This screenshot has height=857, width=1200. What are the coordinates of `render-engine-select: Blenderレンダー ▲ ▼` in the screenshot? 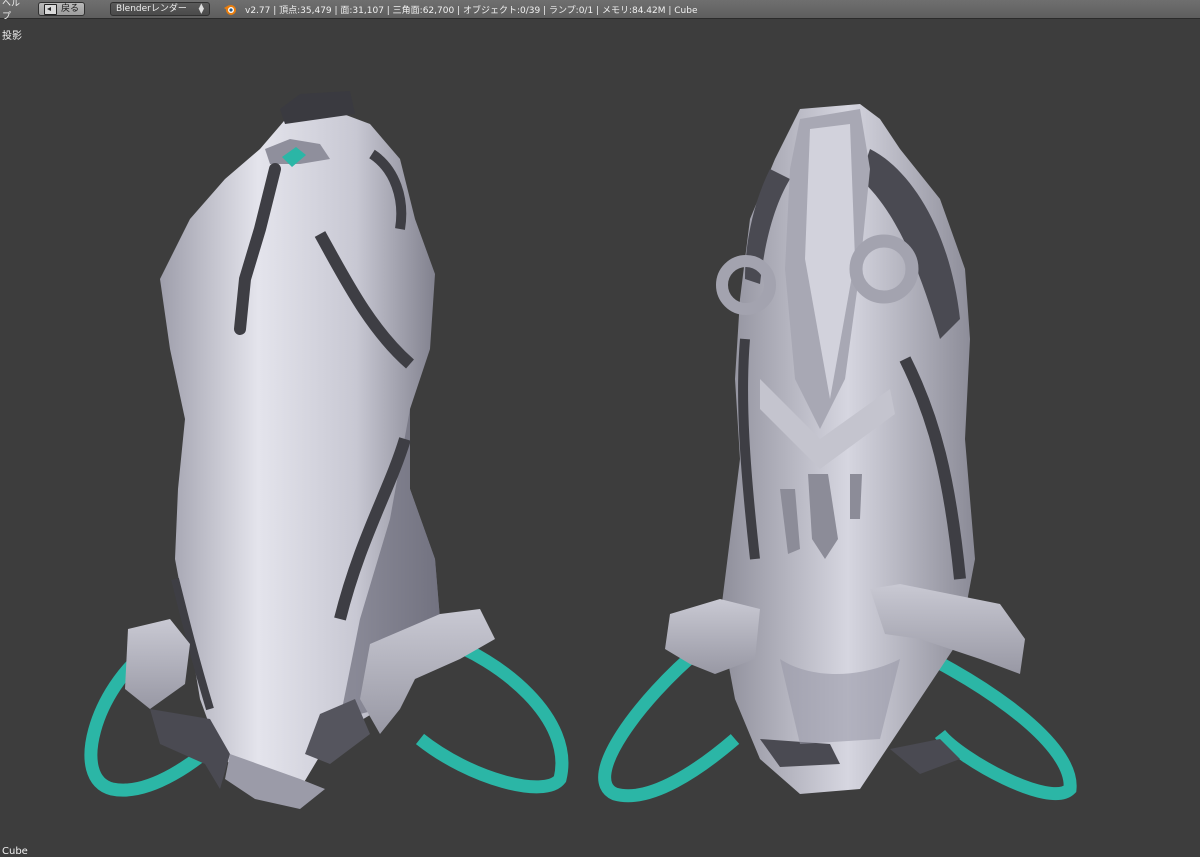 It's located at (160, 9).